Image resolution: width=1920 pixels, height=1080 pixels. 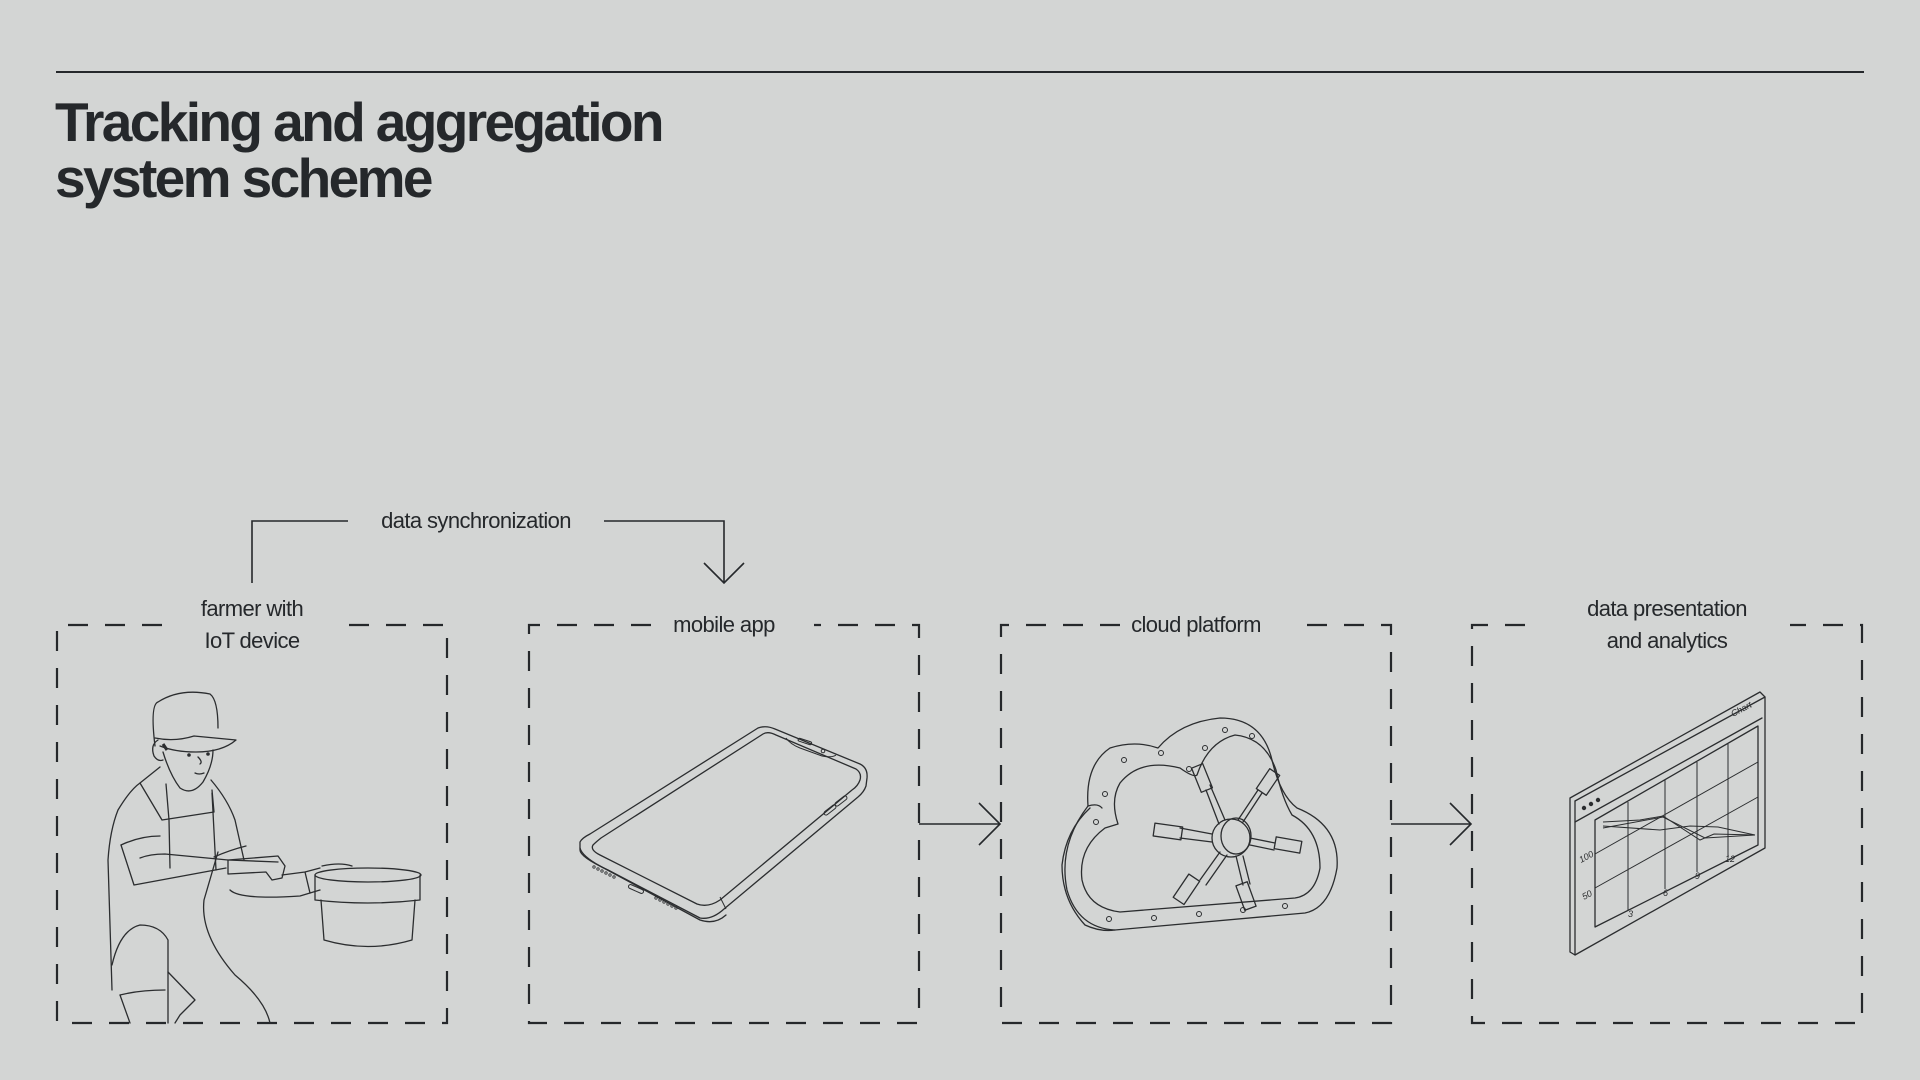 What do you see at coordinates (251, 640) in the screenshot?
I see `stage-farmer-label-line-2: IoT device` at bounding box center [251, 640].